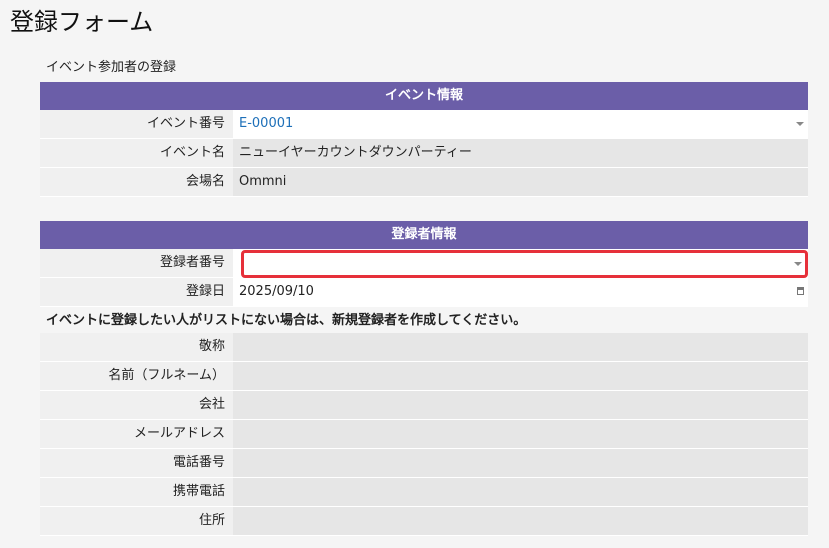 This screenshot has width=829, height=548. Describe the element at coordinates (136, 434) in the screenshot. I see `email-label: メールアドレス` at that location.